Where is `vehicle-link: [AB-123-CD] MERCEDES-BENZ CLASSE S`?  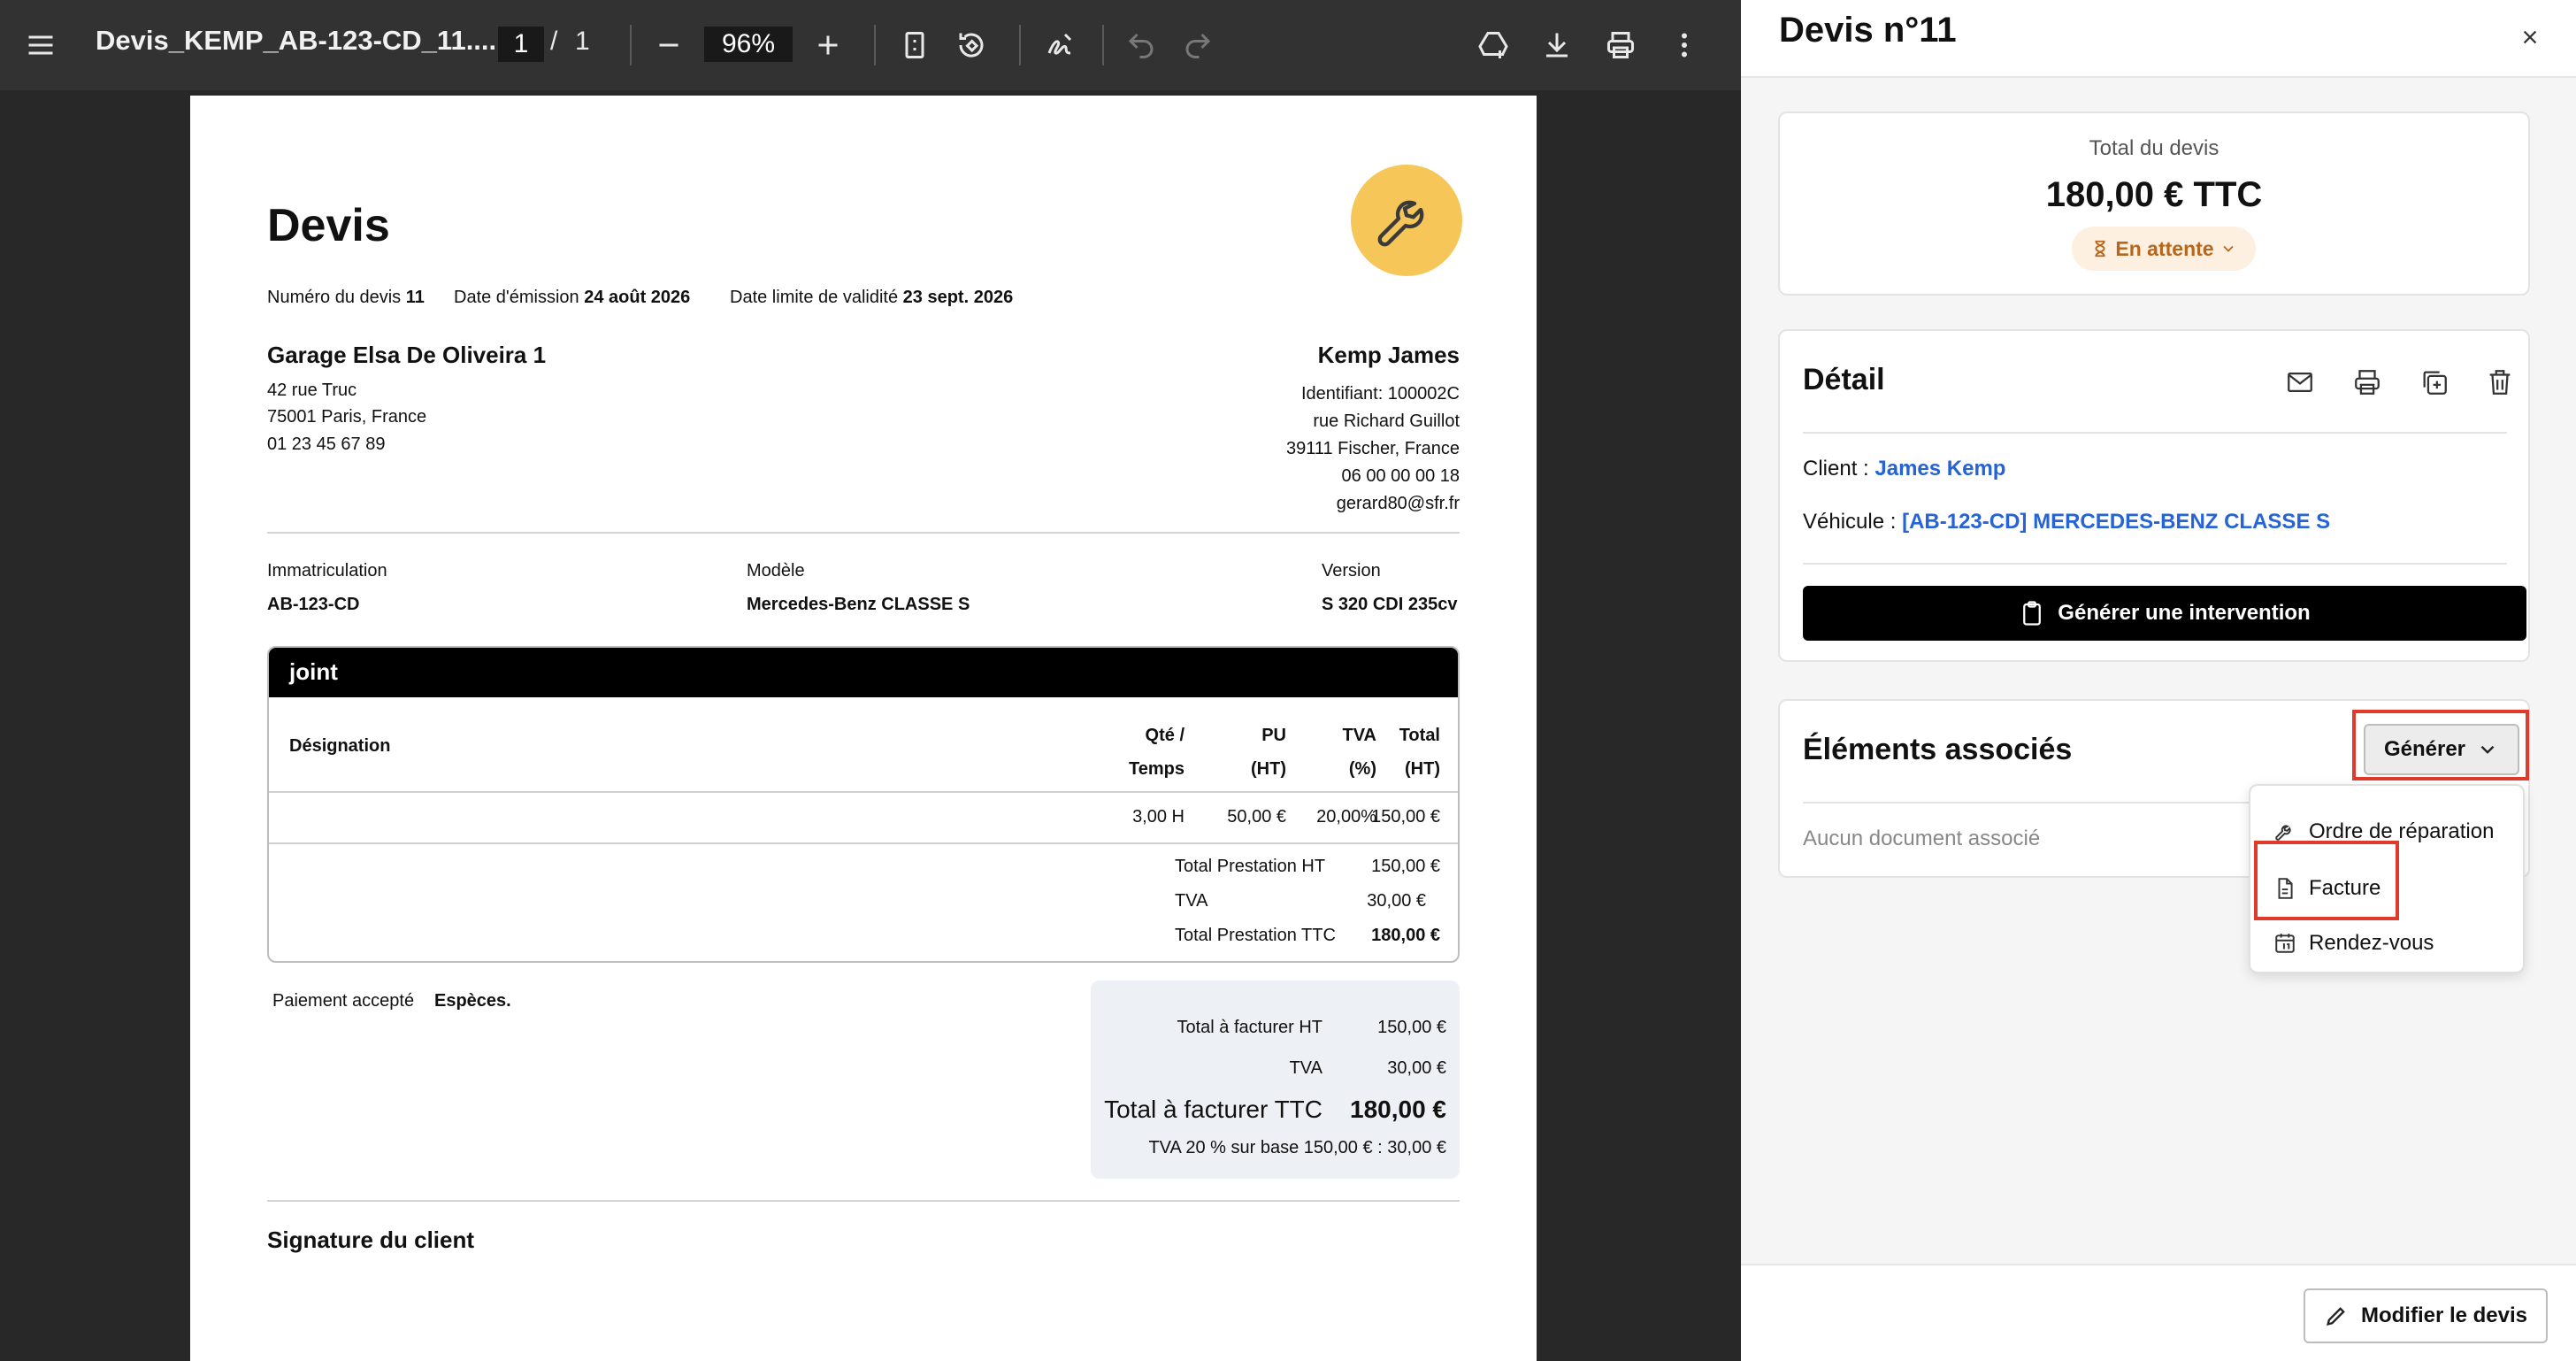
vehicle-link: [AB-123-CD] MERCEDES-BENZ CLASSE S is located at coordinates (2116, 522).